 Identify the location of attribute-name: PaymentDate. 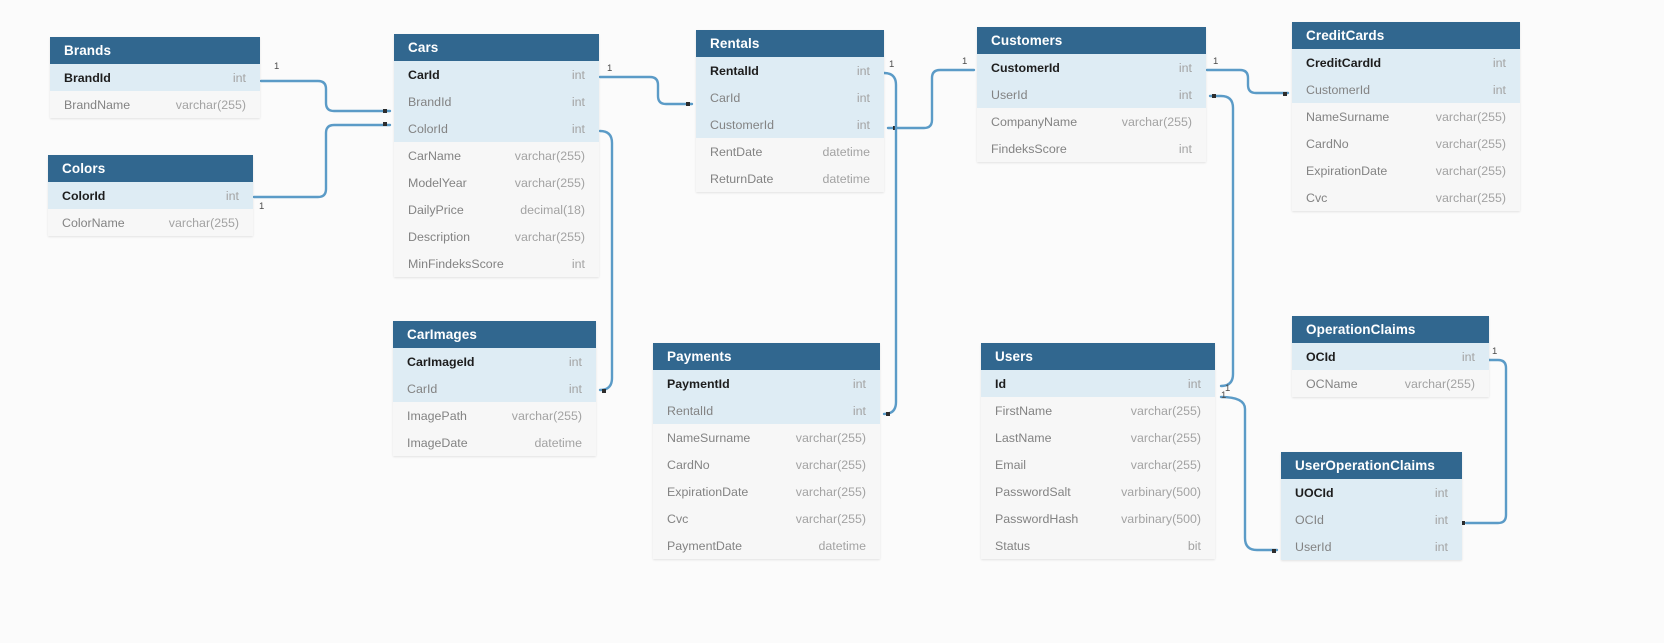
(705, 545).